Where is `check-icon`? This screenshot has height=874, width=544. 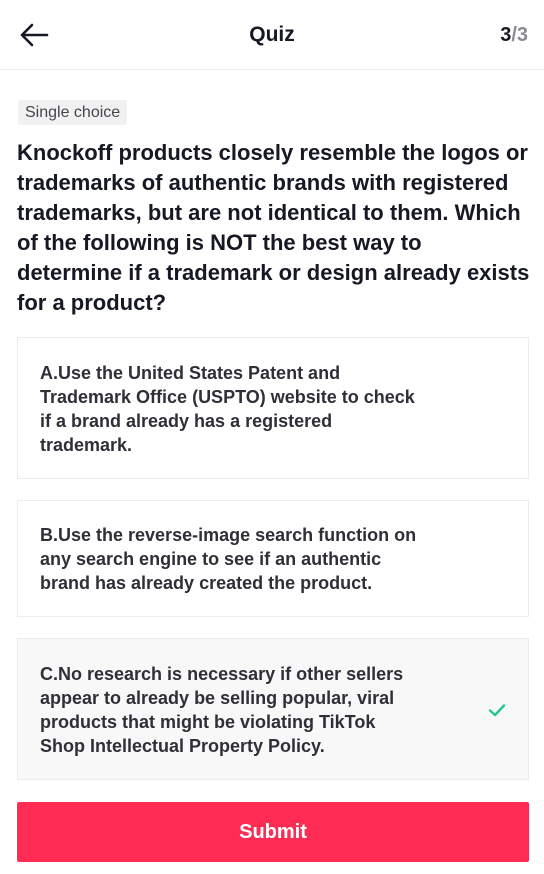 check-icon is located at coordinates (497, 710).